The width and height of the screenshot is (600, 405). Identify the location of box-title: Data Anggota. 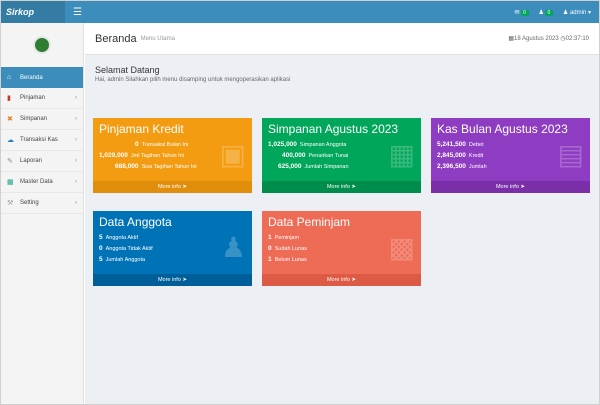
(135, 222).